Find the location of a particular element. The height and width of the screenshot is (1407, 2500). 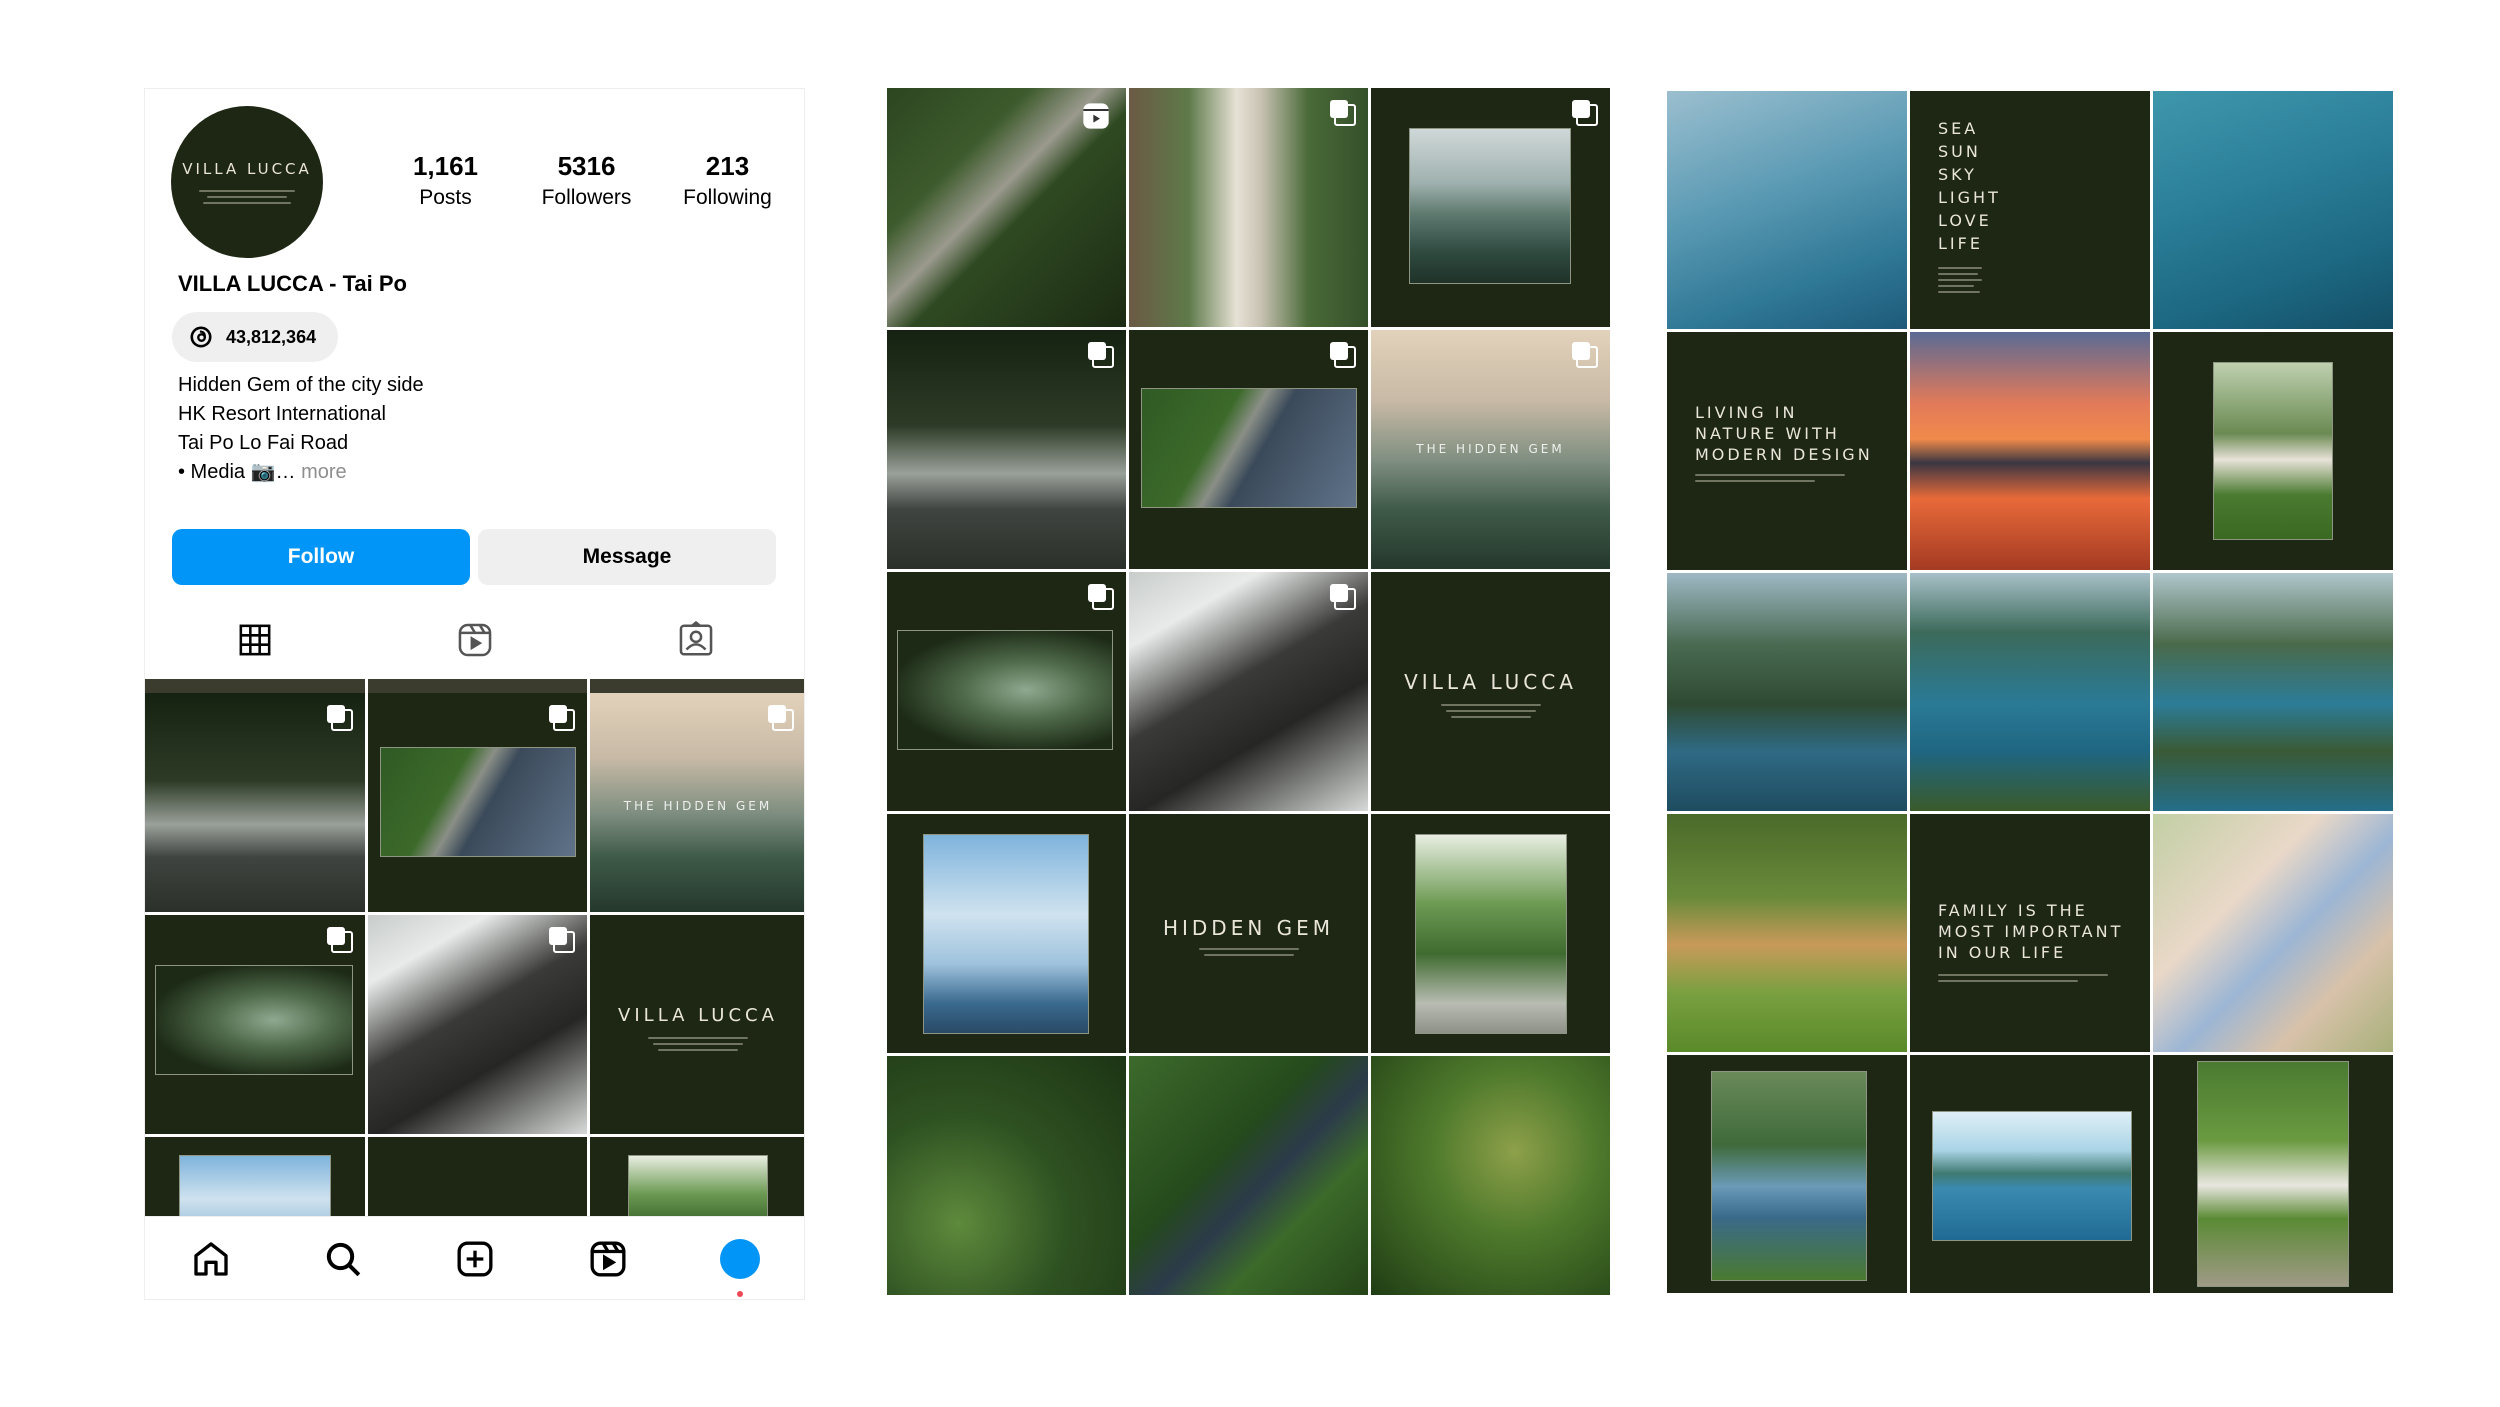

bottom-nav is located at coordinates (474, 1257).